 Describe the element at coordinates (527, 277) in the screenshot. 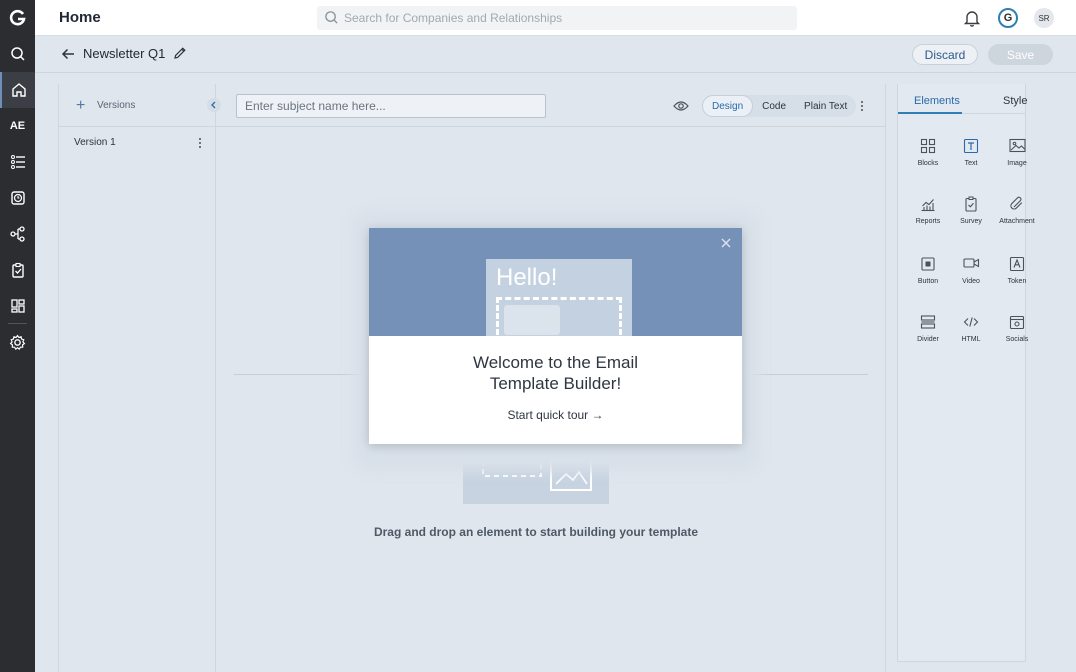

I see `hero-text: Hello!` at that location.